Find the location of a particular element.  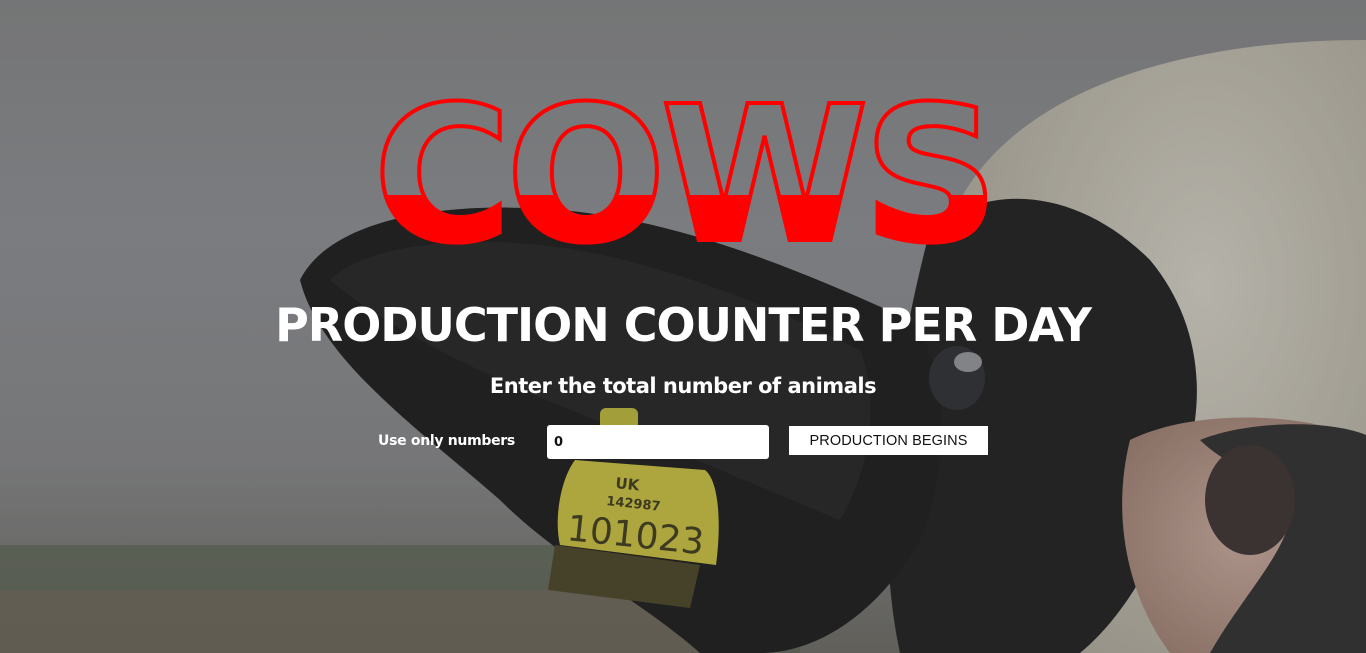

page-subtitle: Enter the total number of animals is located at coordinates (683, 386).